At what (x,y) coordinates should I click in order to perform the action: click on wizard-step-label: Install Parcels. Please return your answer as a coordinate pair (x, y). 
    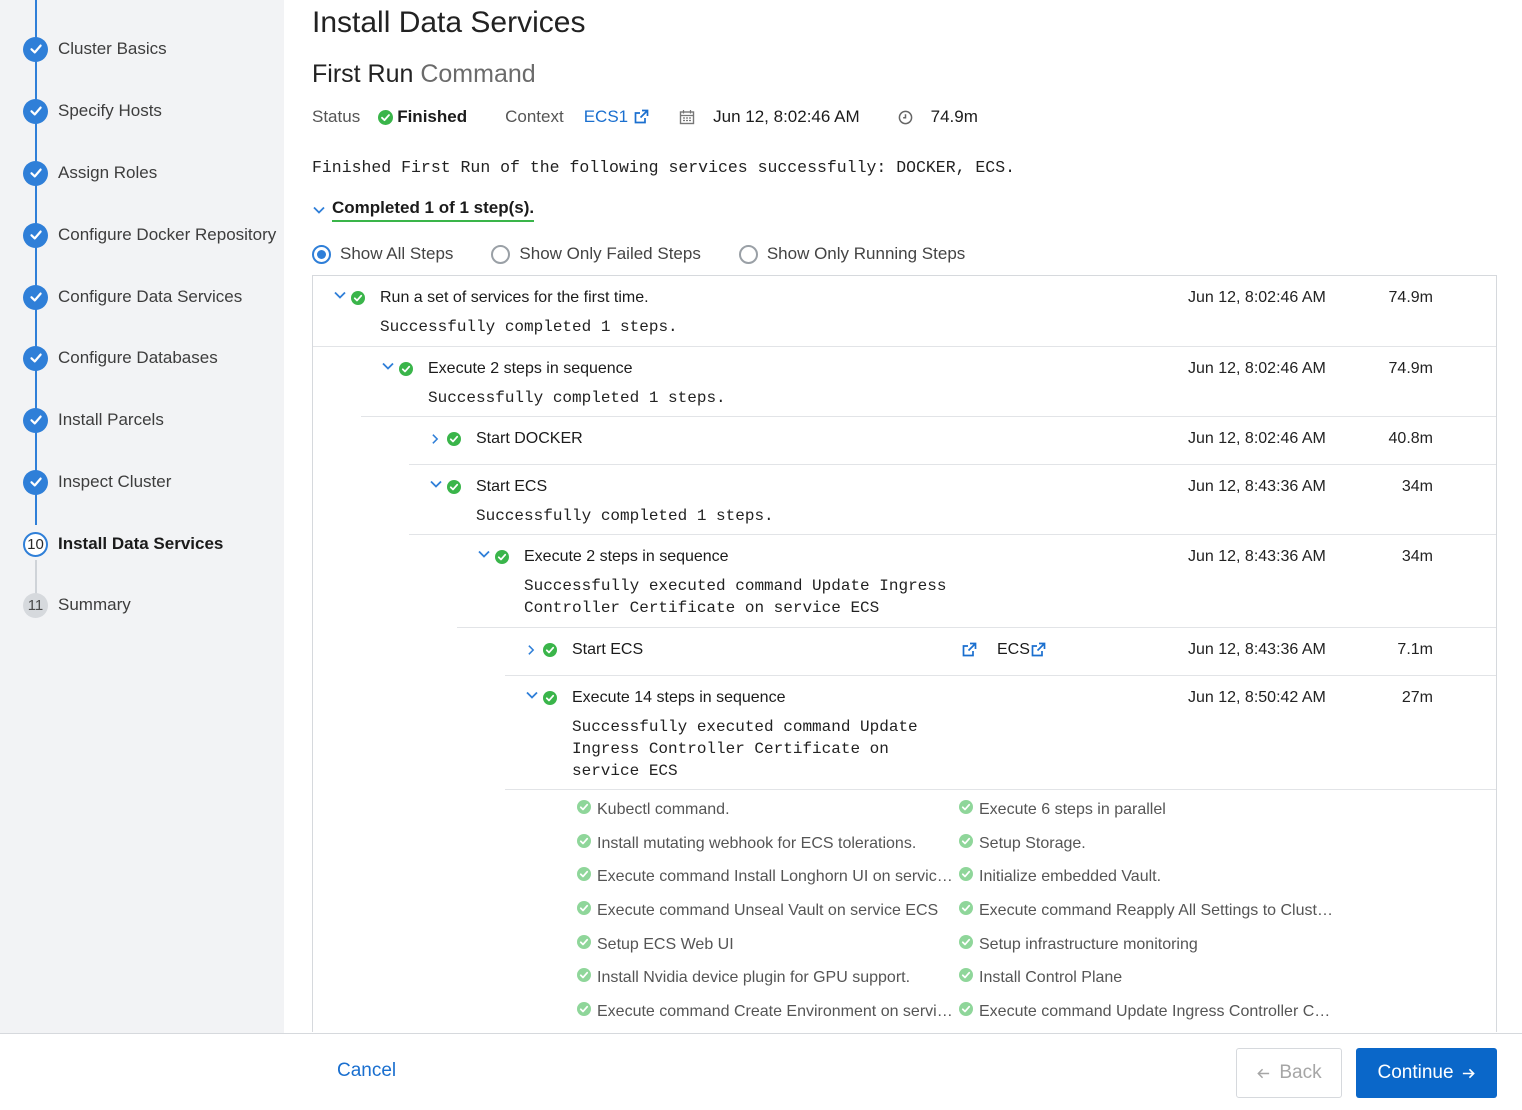
    Looking at the image, I should click on (111, 419).